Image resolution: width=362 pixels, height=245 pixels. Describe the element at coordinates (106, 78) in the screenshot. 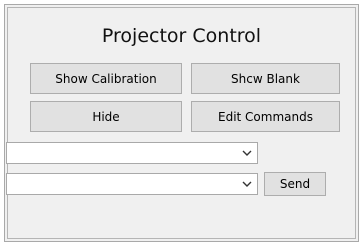

I see `show-calibration-button: Show Calibration` at that location.